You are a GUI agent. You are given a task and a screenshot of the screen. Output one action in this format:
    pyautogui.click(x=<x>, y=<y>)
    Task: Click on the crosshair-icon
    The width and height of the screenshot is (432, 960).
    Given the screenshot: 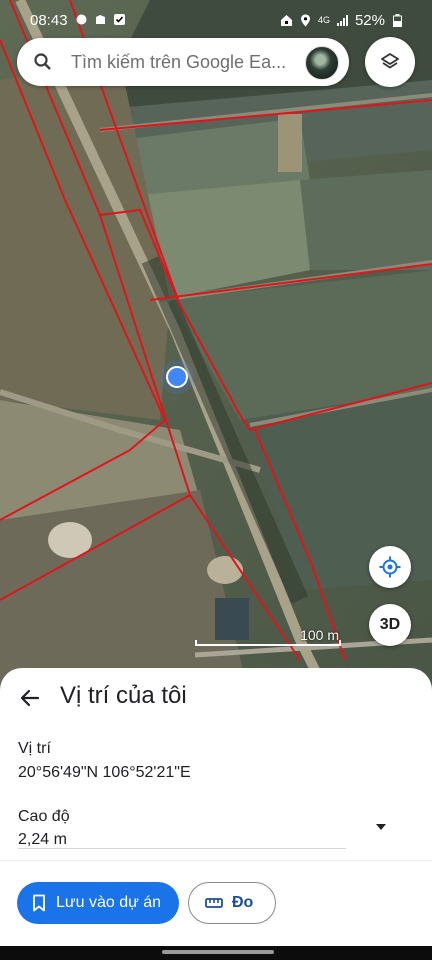 What is the action you would take?
    pyautogui.click(x=390, y=567)
    